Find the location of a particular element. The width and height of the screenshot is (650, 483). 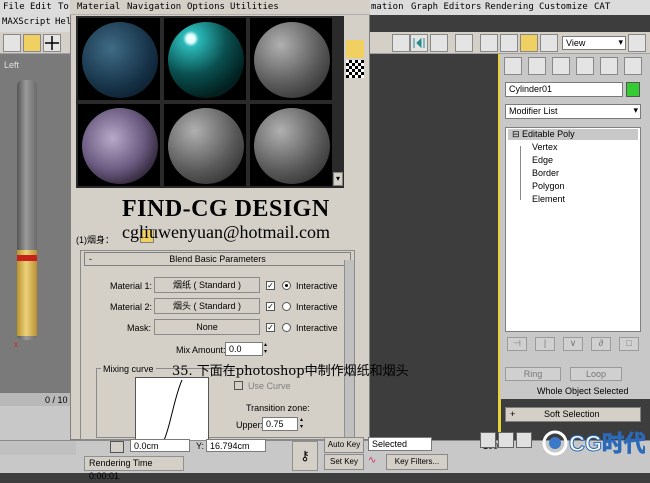

material1-interactive-radio is located at coordinates (286, 285).